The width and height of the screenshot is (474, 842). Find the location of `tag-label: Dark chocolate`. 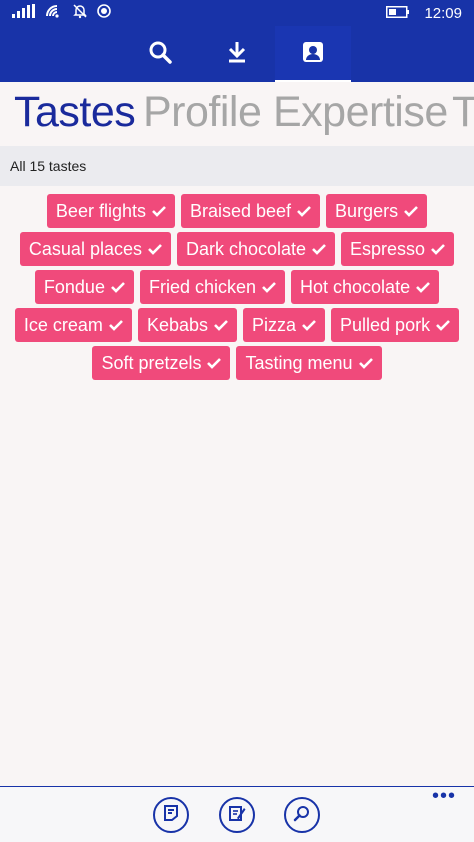

tag-label: Dark chocolate is located at coordinates (246, 248).